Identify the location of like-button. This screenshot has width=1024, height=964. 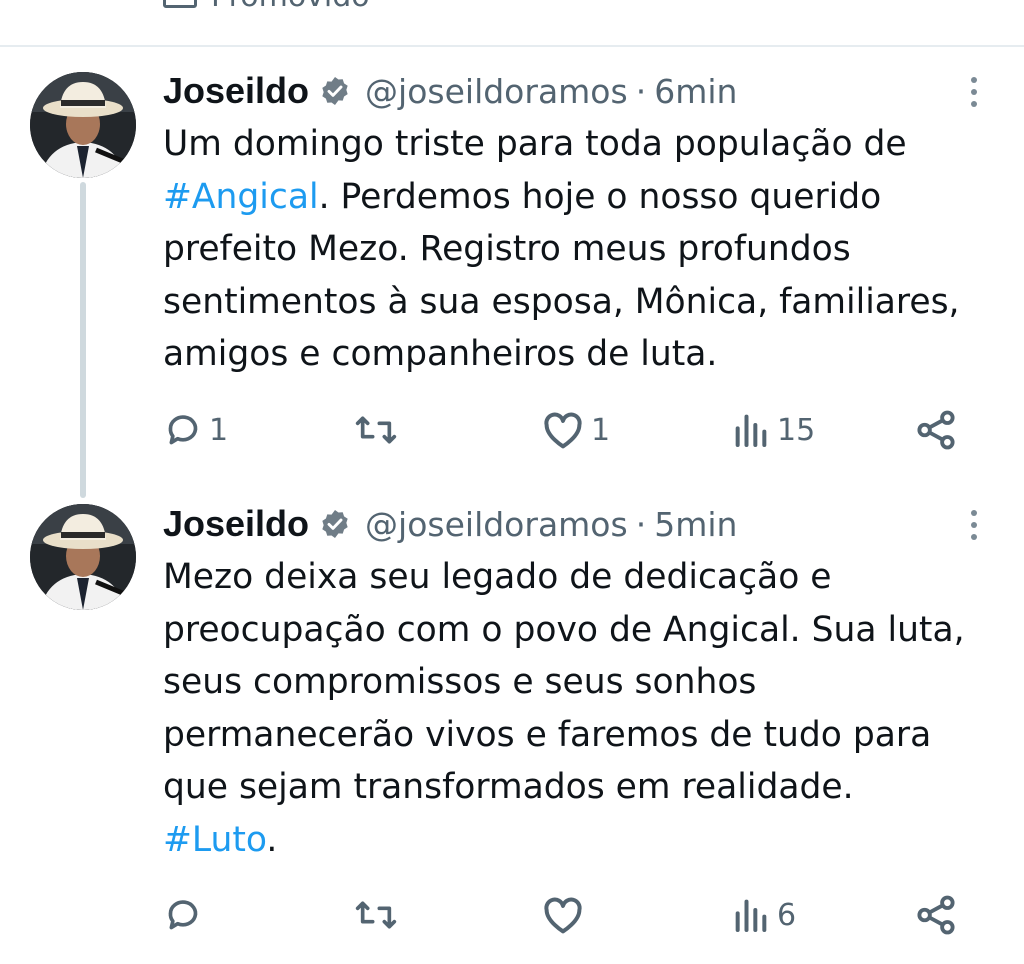
(566, 915).